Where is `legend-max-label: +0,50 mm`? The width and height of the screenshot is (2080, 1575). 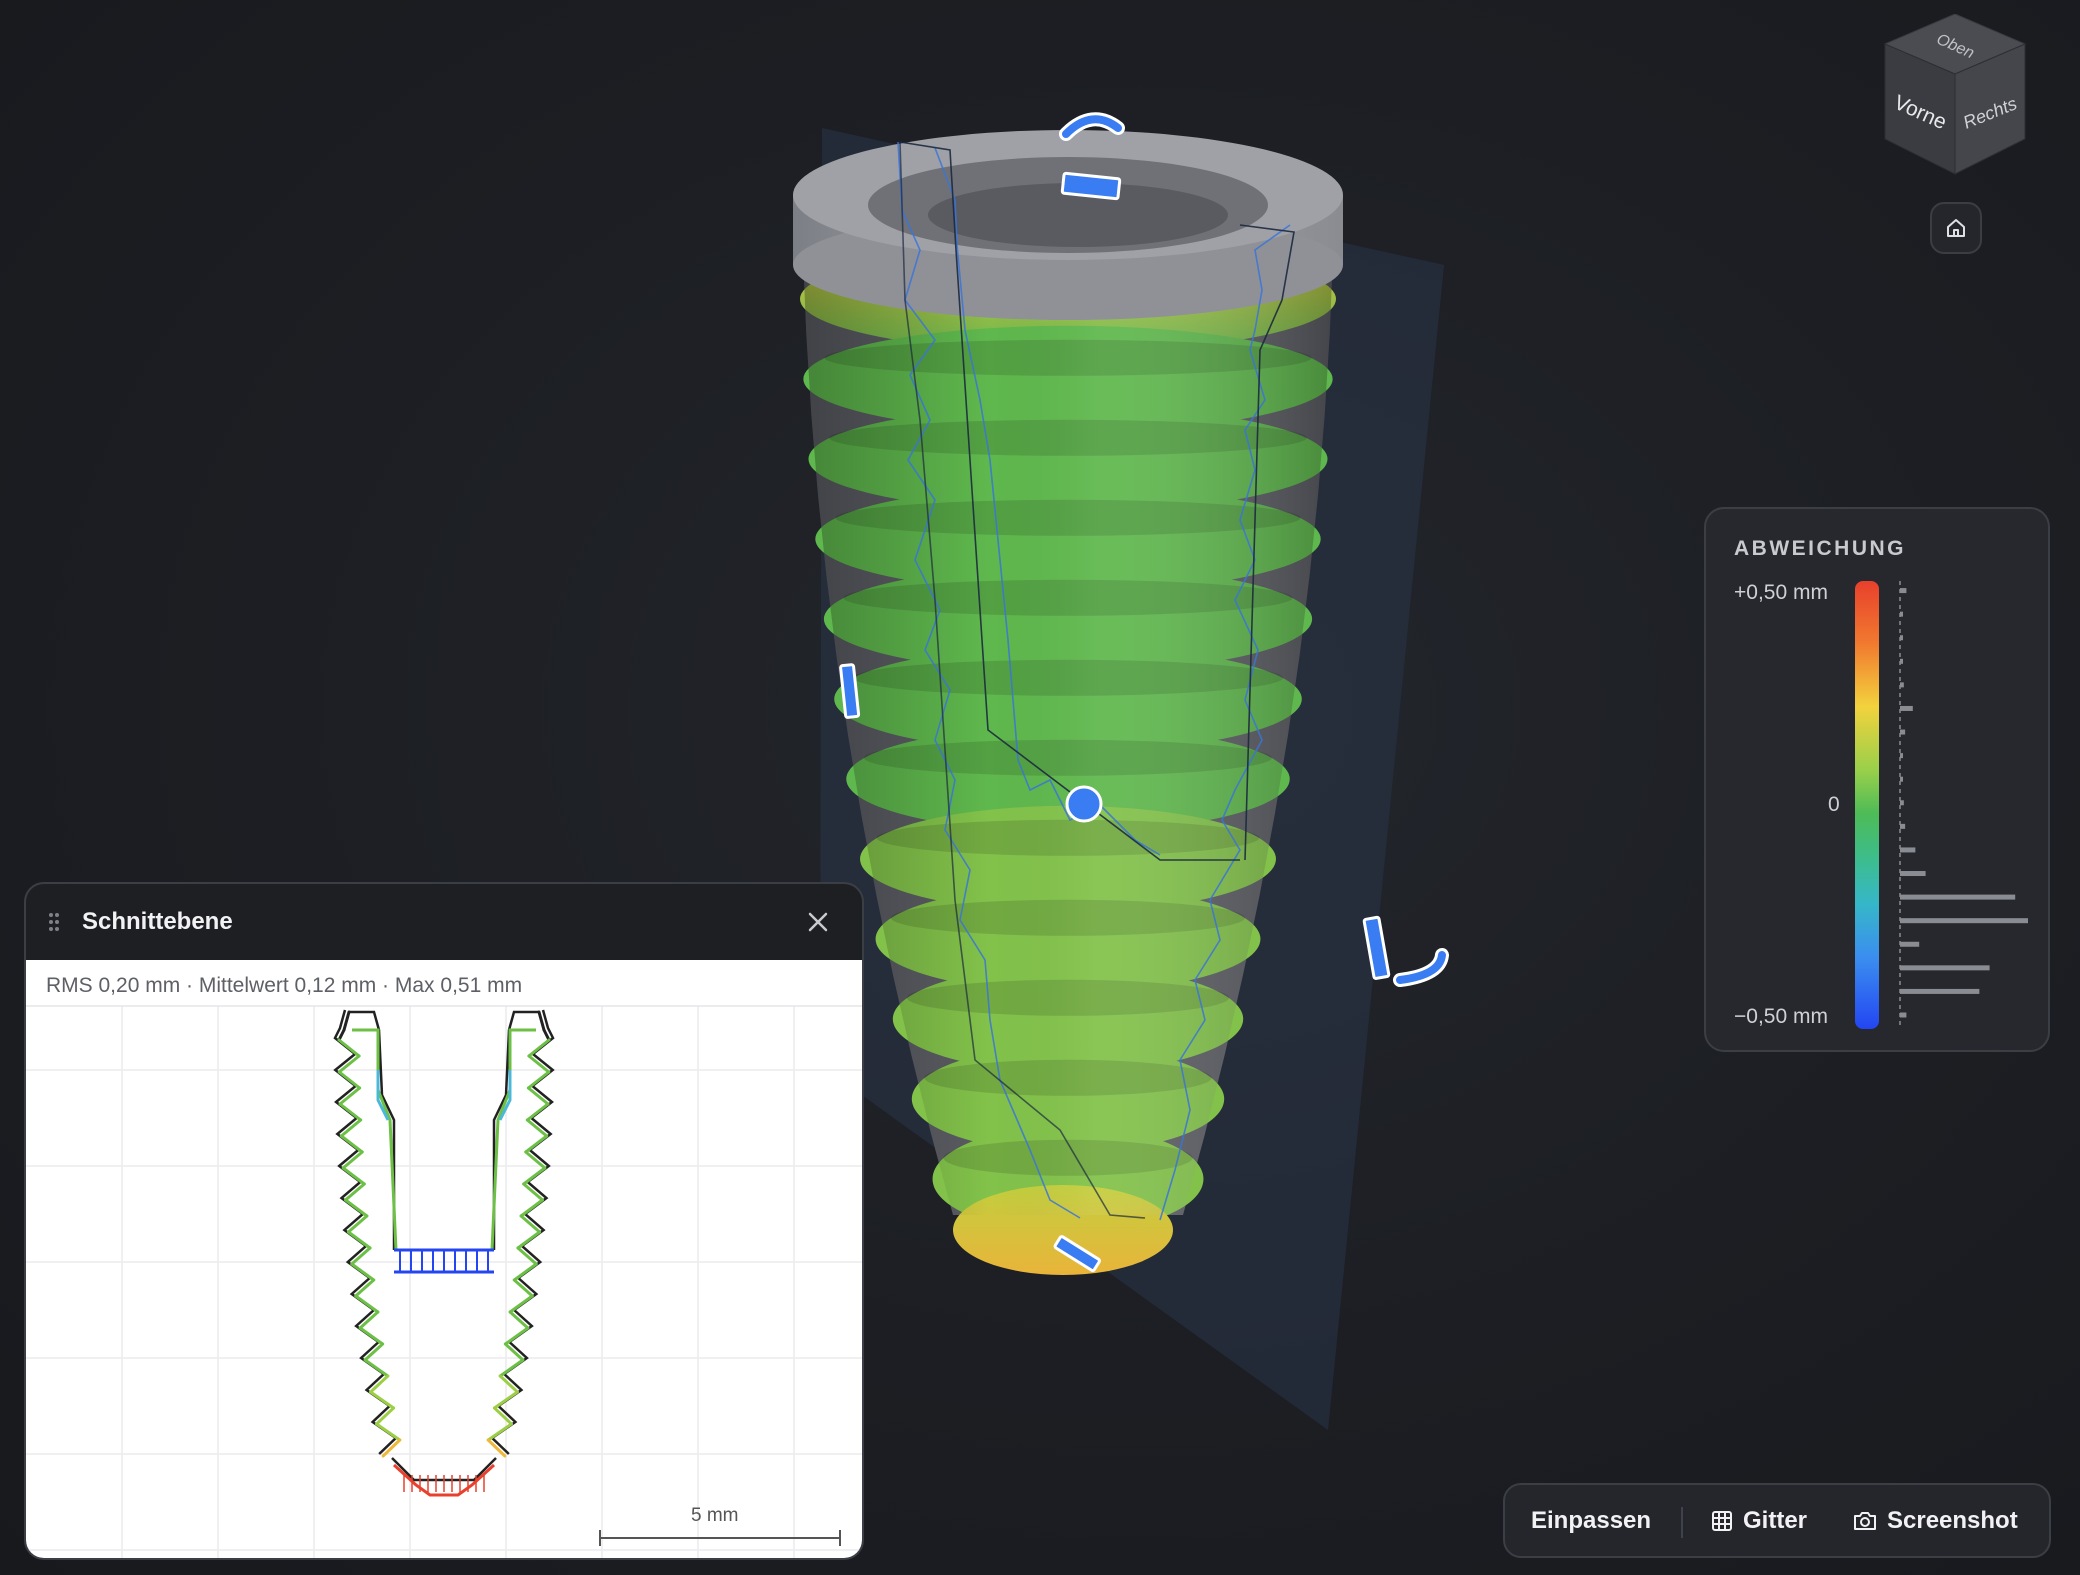 legend-max-label: +0,50 mm is located at coordinates (1781, 592).